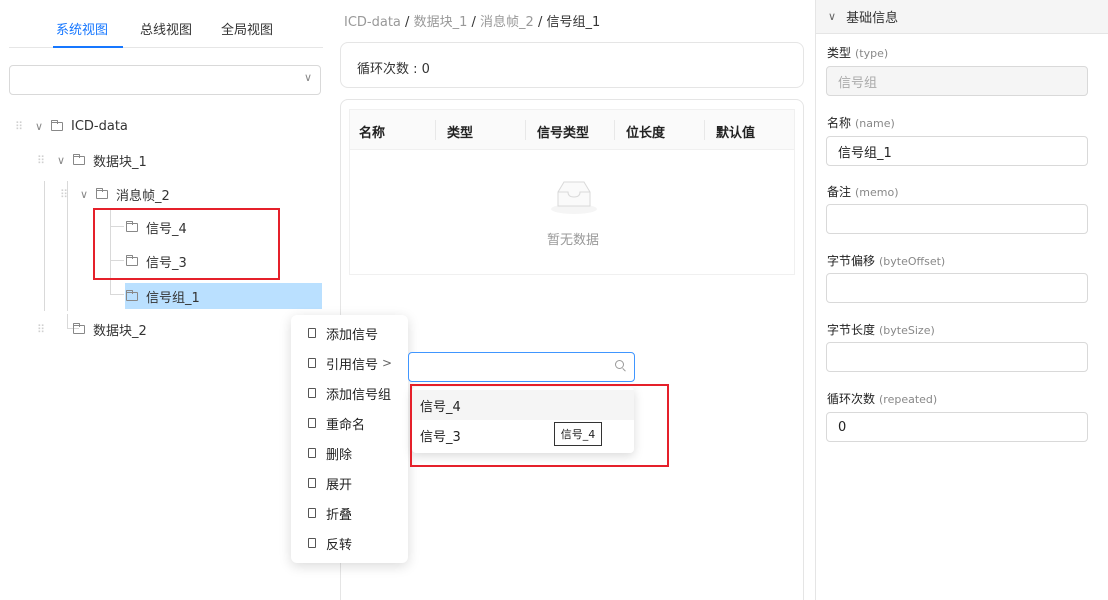 The image size is (1108, 600). What do you see at coordinates (574, 197) in the screenshot?
I see `empty-inbox-icon` at bounding box center [574, 197].